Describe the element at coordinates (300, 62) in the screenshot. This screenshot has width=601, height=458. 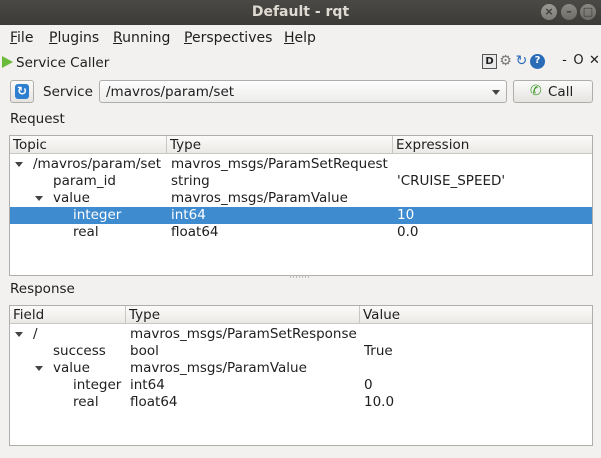
I see `plugin-header: Service Caller D ⚙ ↻ ? - O ✕` at that location.